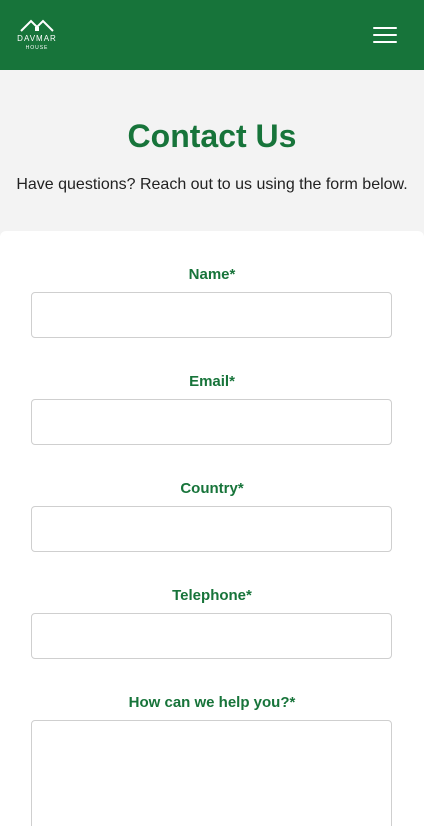 This screenshot has width=424, height=826. Describe the element at coordinates (211, 422) in the screenshot. I see `email-input` at that location.